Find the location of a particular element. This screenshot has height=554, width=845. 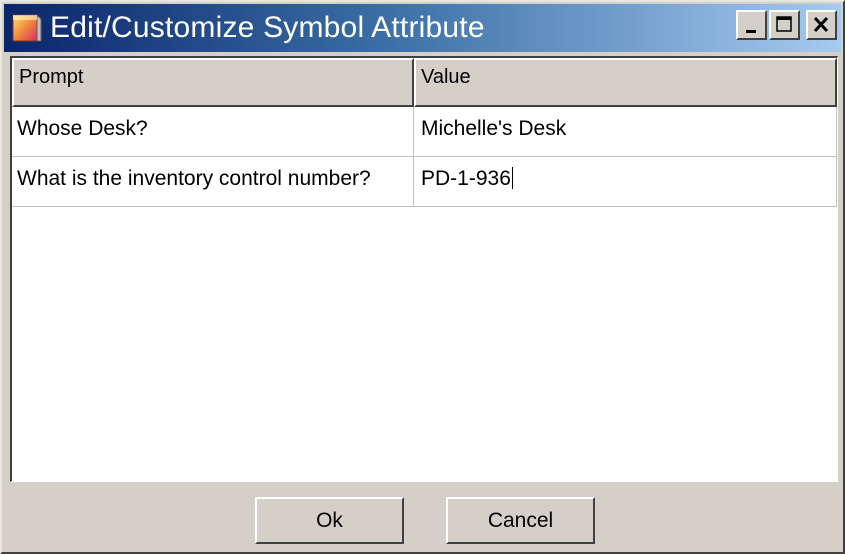

grid-header: Prompt Value is located at coordinates (424, 82).